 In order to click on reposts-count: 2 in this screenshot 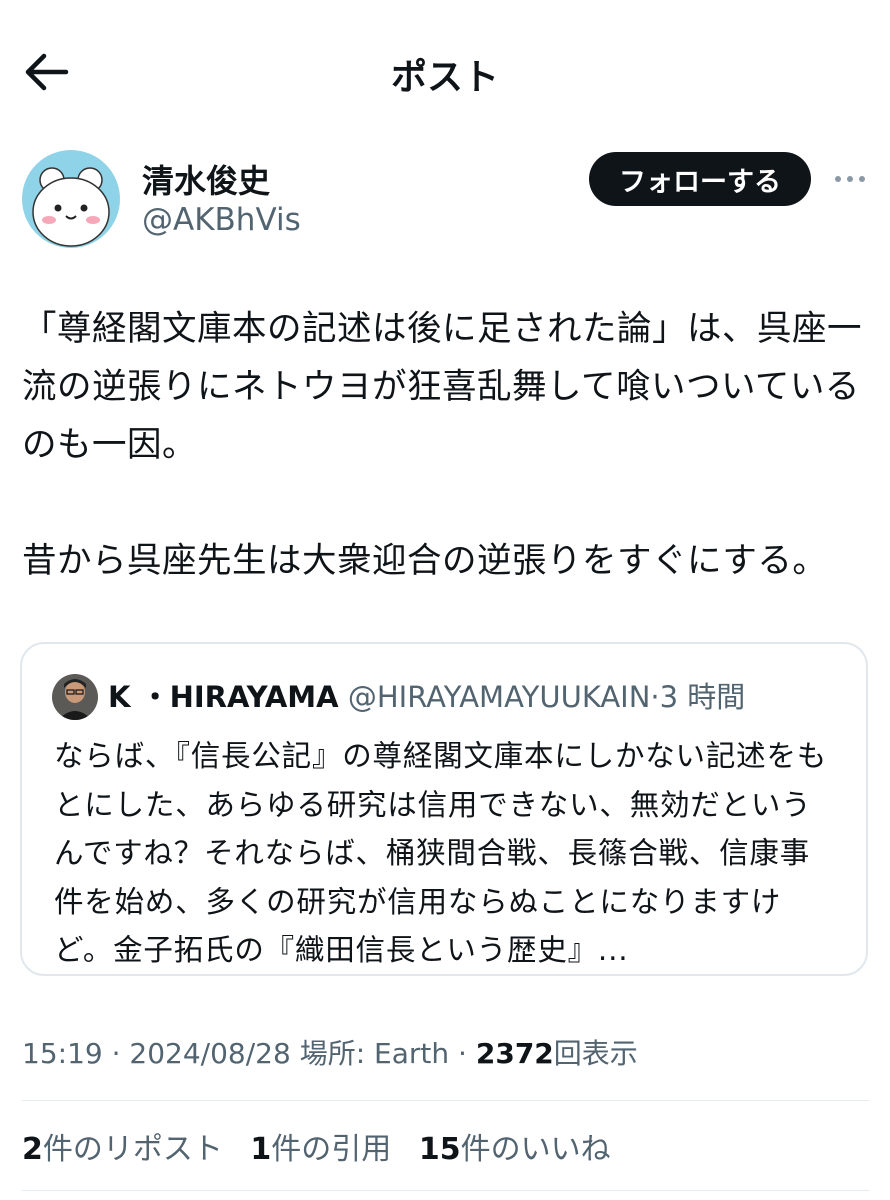, I will do `click(32, 1149)`.